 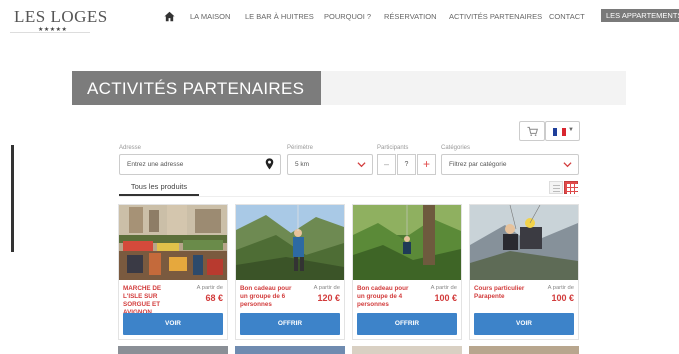 I want to click on climbing-photo, so click(x=290, y=242).